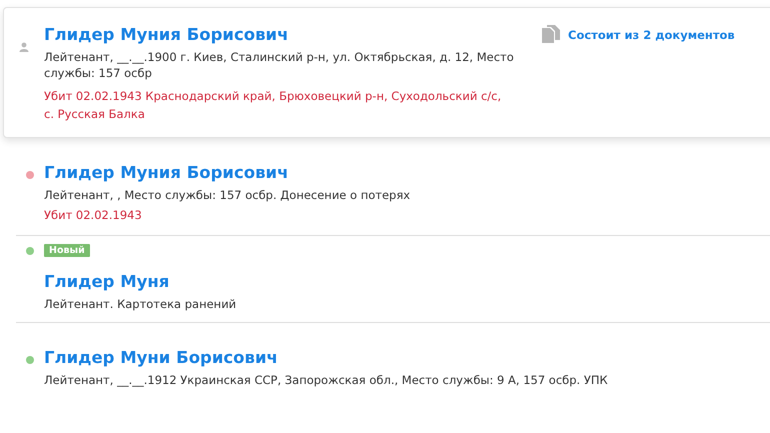 This screenshot has width=770, height=433. What do you see at coordinates (93, 215) in the screenshot?
I see `fate-text: Убит 02.02.1943` at bounding box center [93, 215].